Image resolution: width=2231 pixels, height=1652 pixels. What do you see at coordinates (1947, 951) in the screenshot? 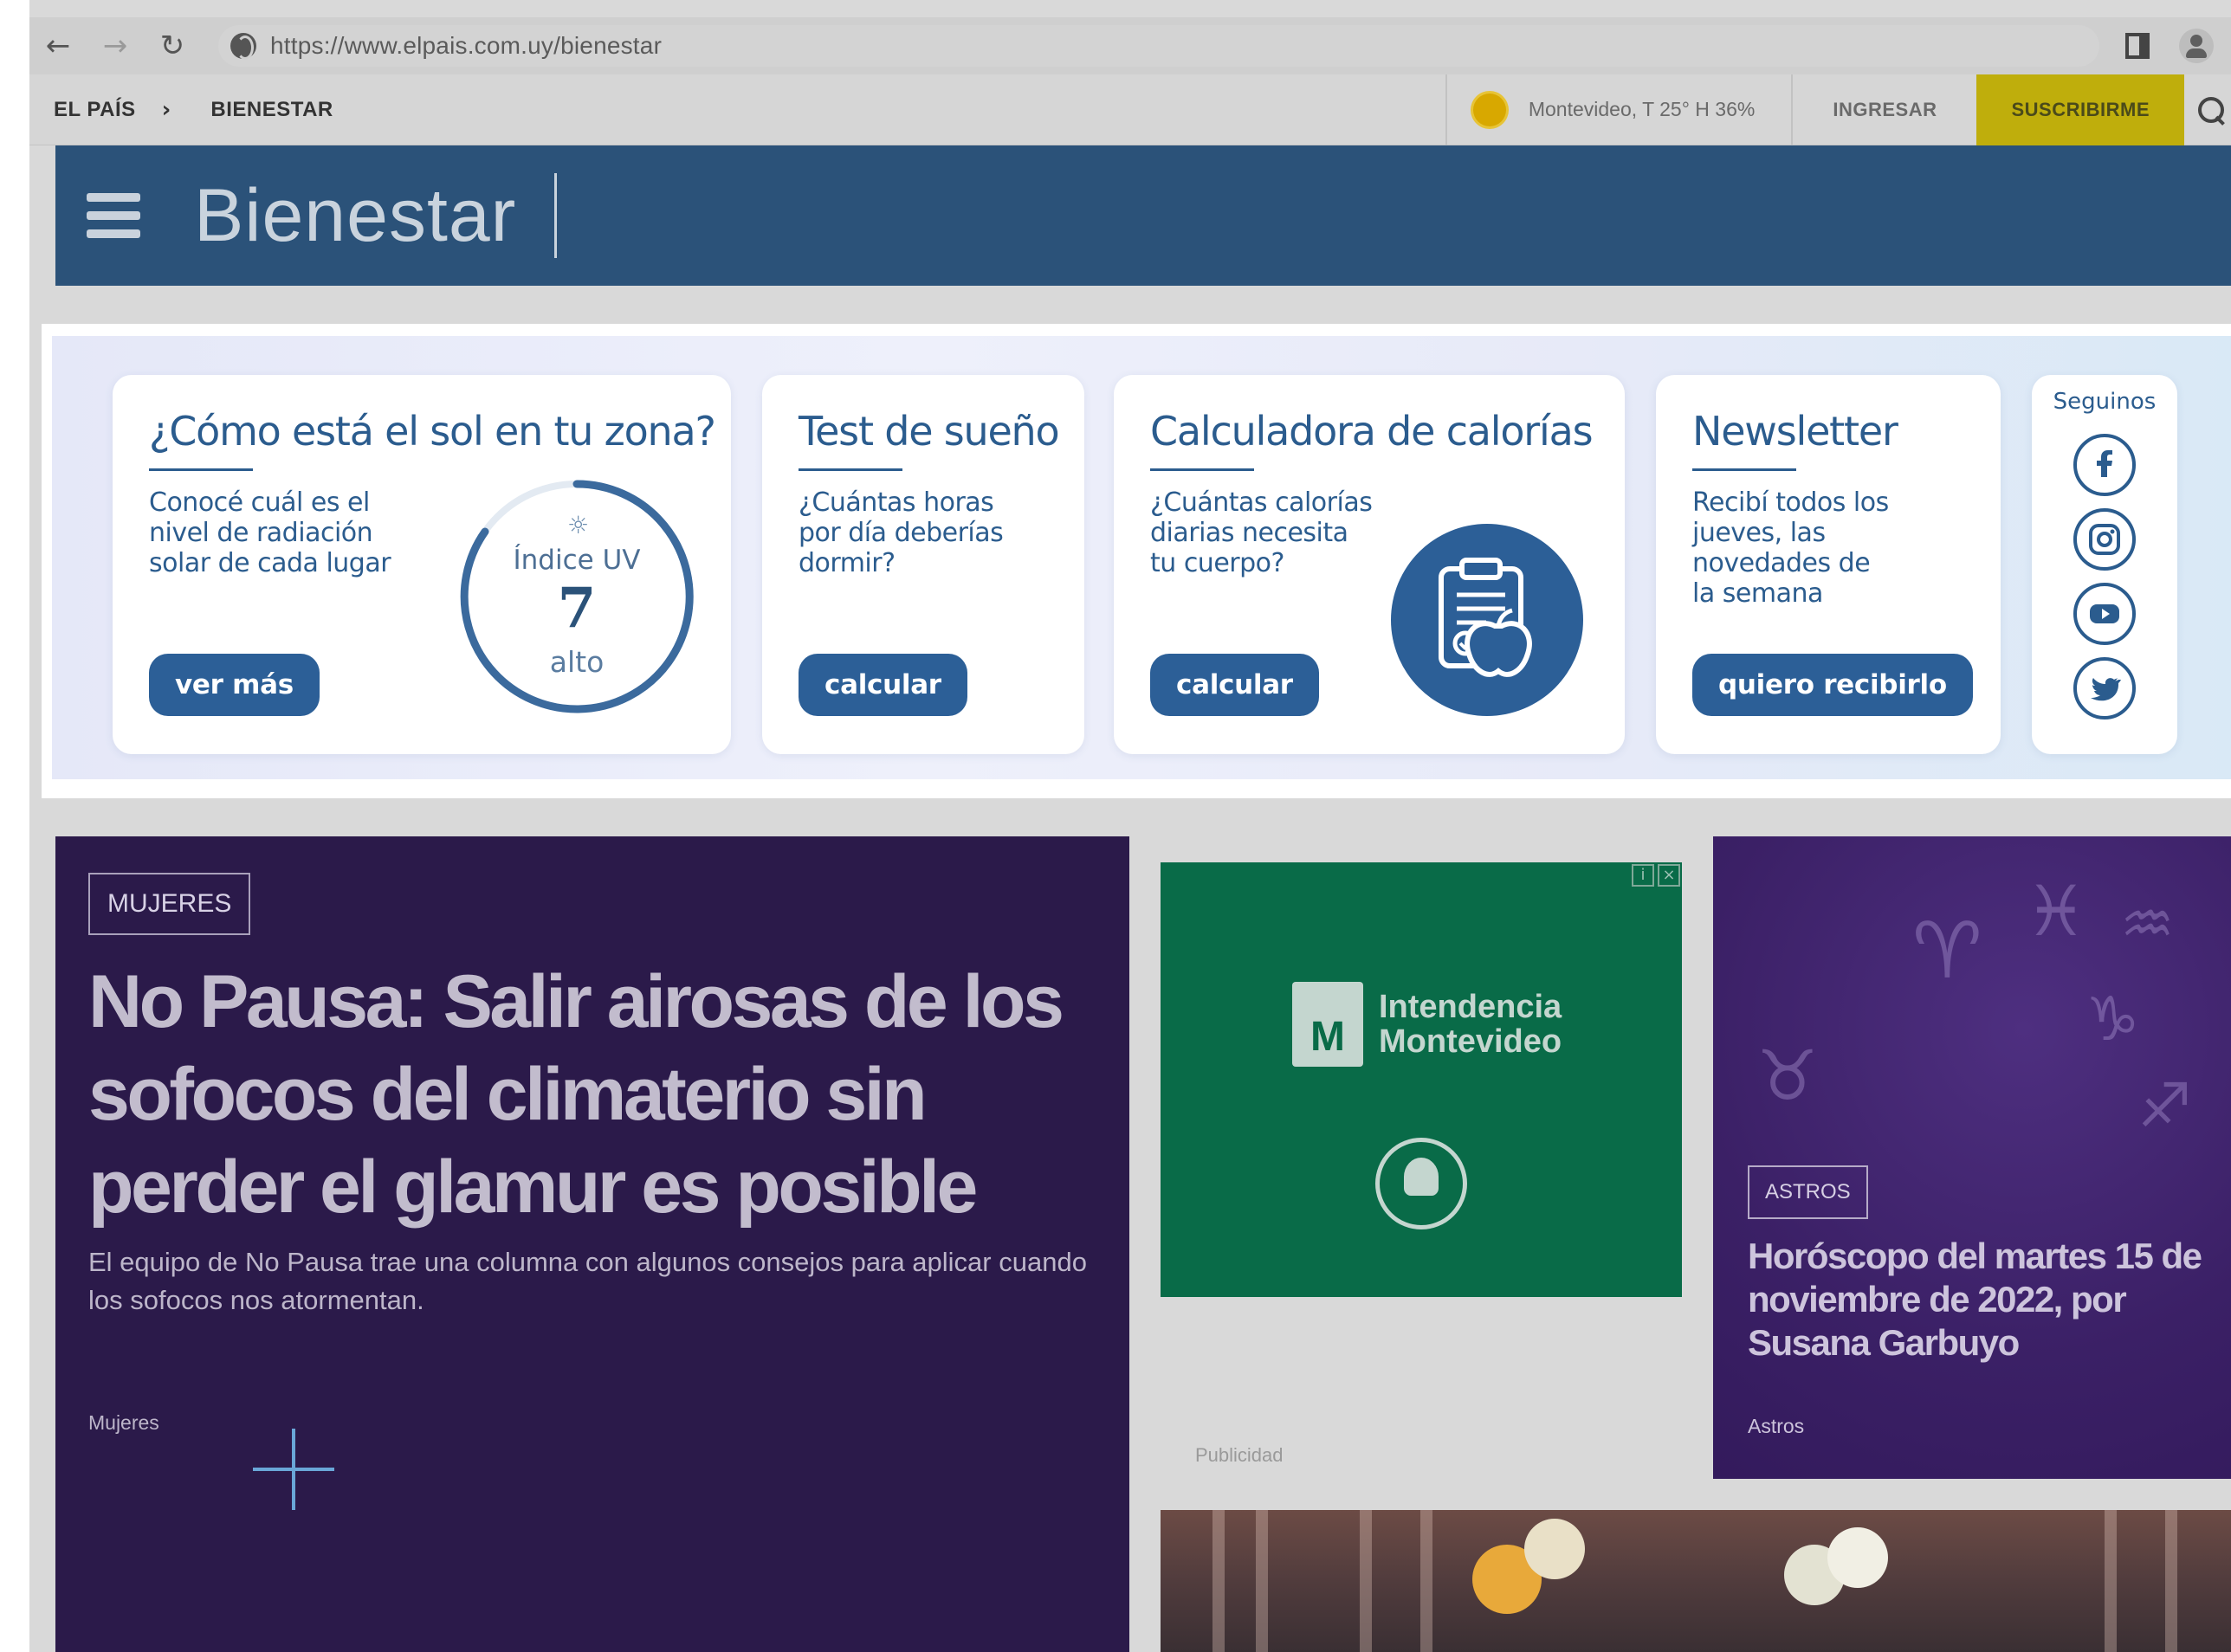
I see `zodiac-aries-icon: ♈` at bounding box center [1947, 951].